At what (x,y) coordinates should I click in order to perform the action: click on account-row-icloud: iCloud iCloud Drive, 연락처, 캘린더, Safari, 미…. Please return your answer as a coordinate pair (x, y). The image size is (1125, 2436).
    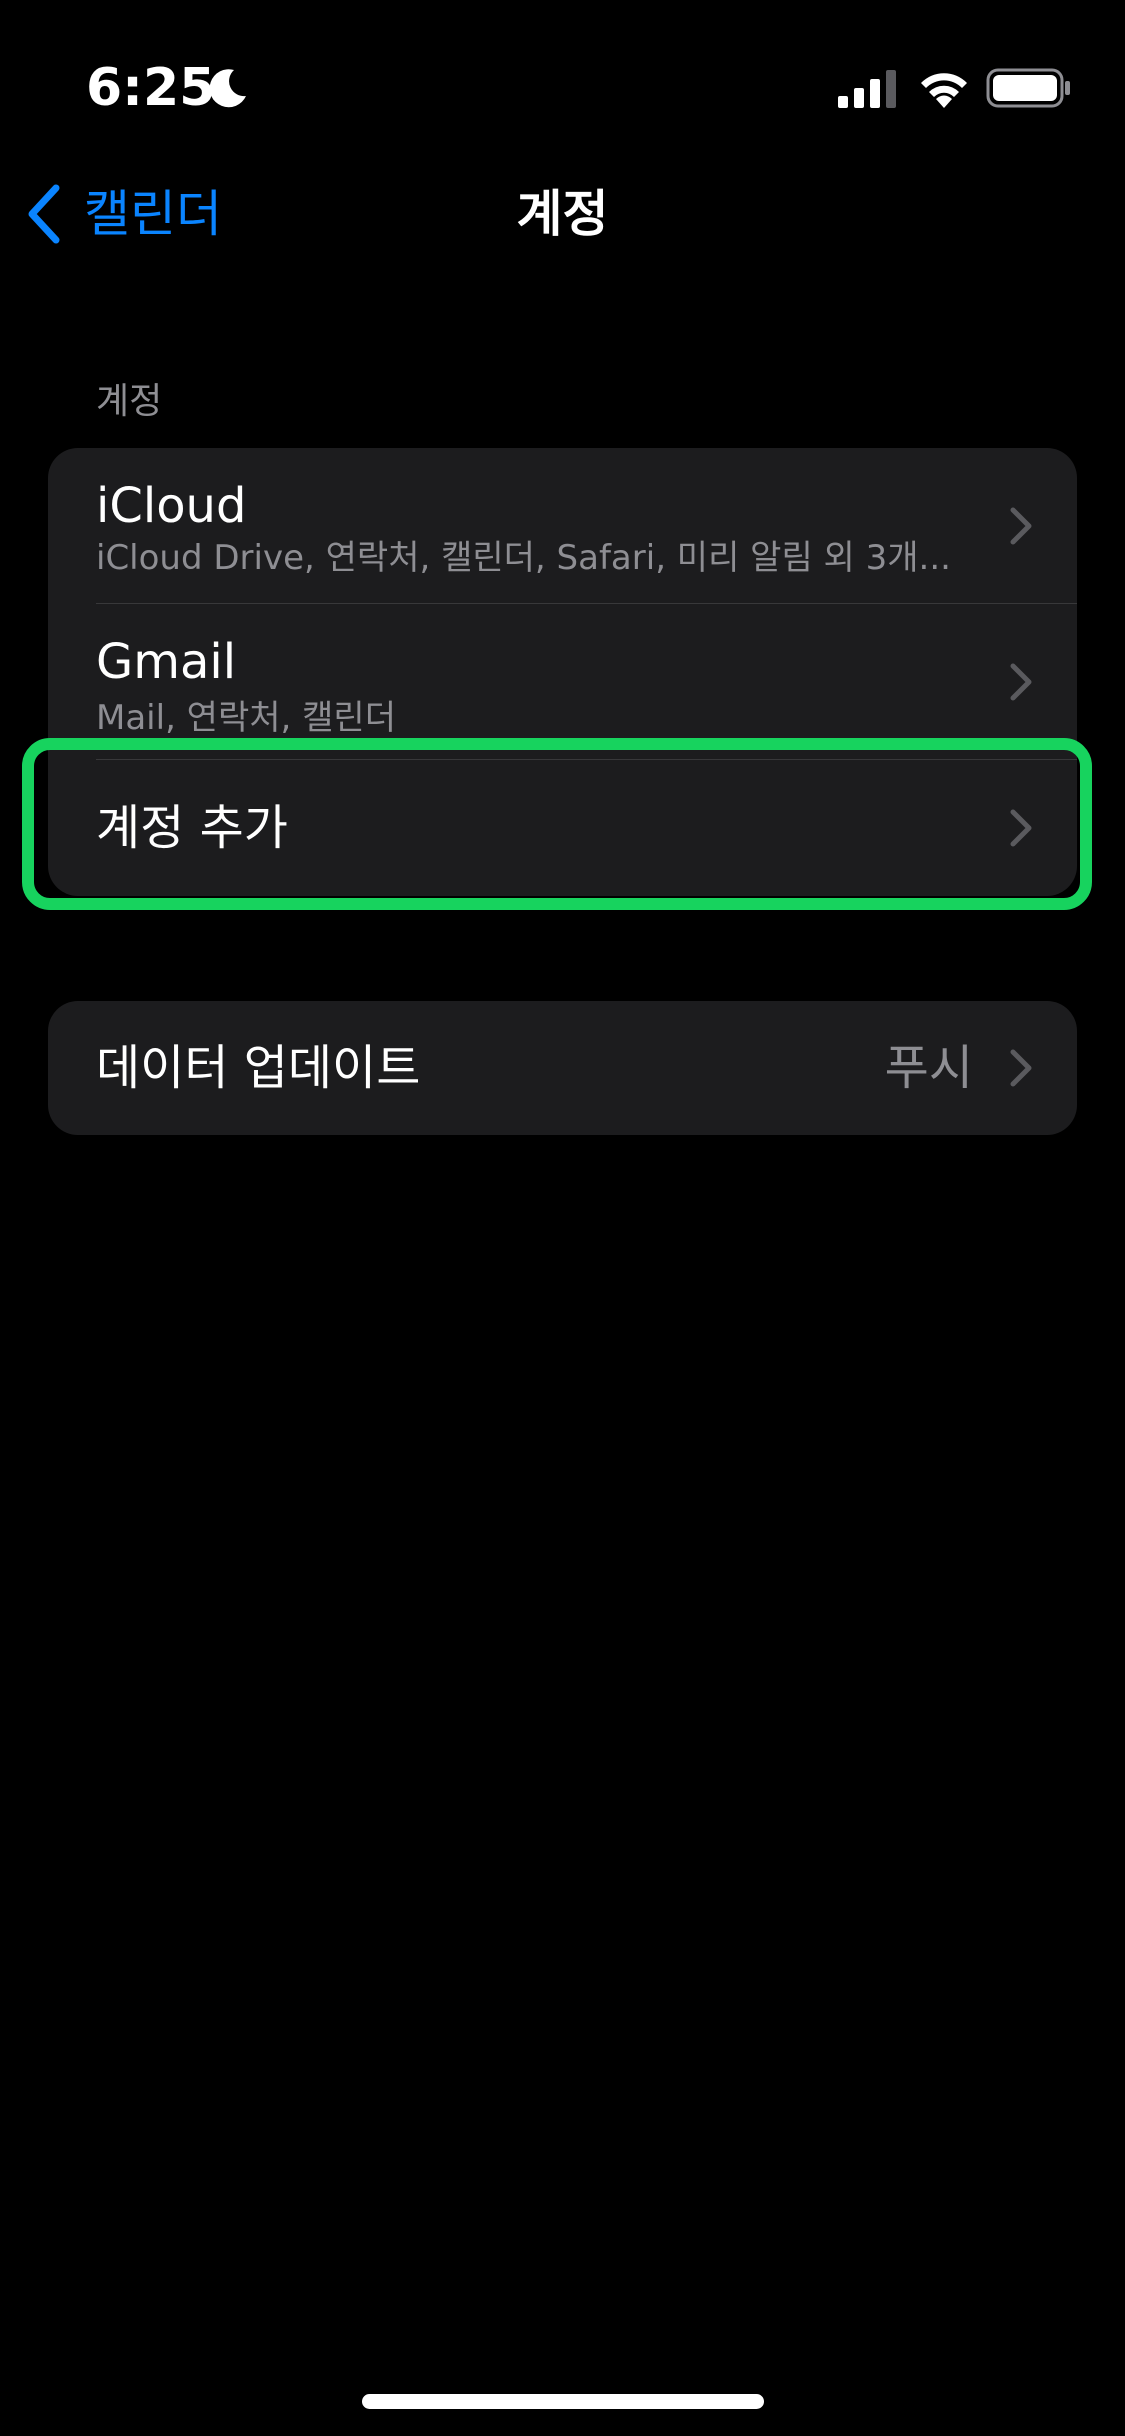
    Looking at the image, I should click on (562, 526).